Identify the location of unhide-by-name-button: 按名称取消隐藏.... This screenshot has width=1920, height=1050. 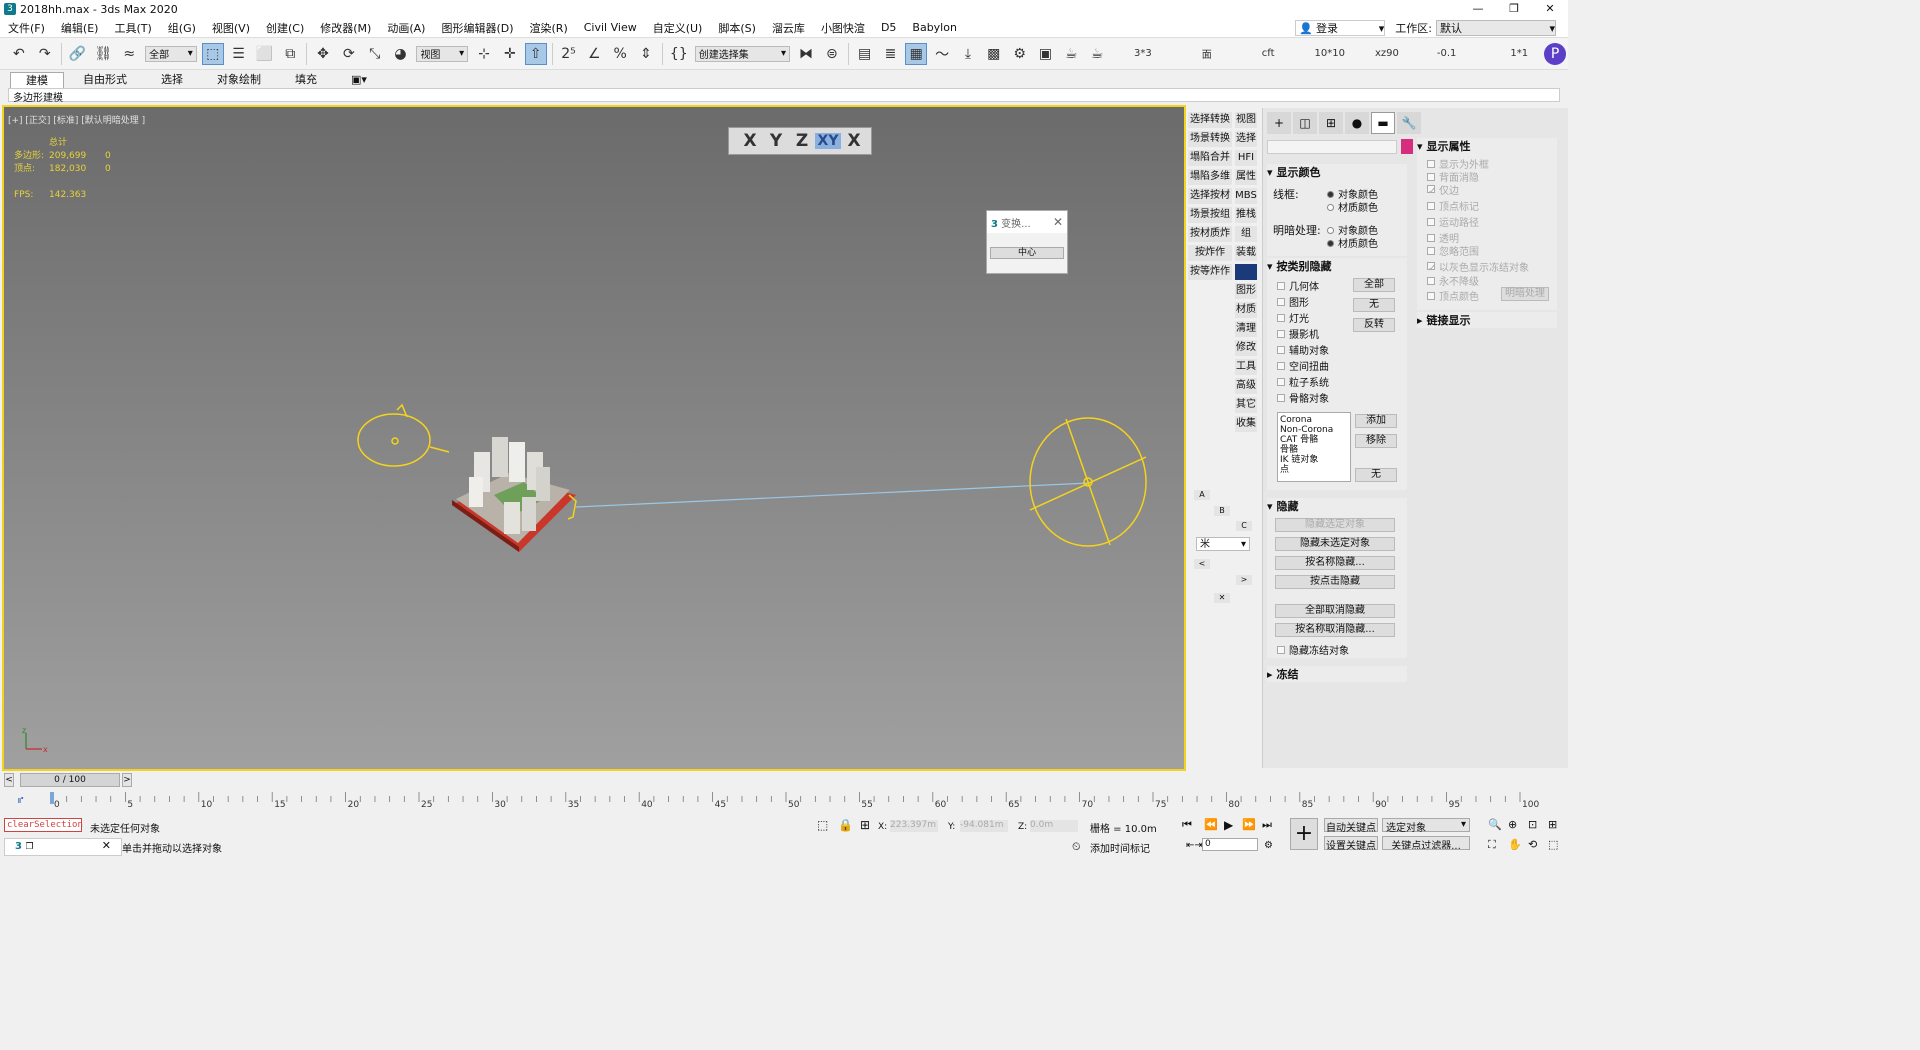
(1335, 630).